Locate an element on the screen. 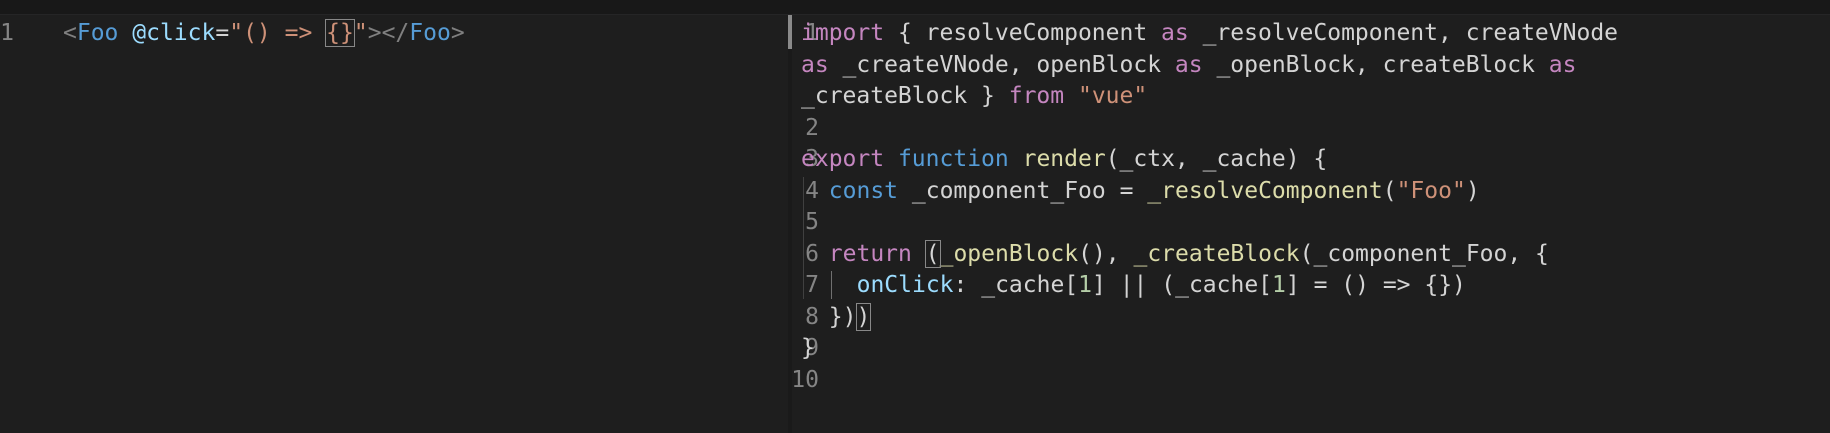 This screenshot has width=1830, height=433. code-token: function is located at coordinates (953, 159).